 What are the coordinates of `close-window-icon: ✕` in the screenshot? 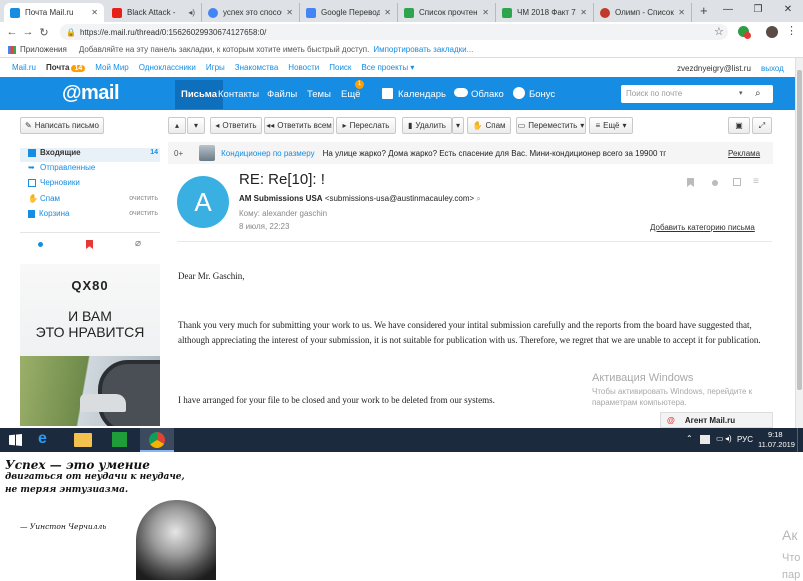 It's located at (788, 11).